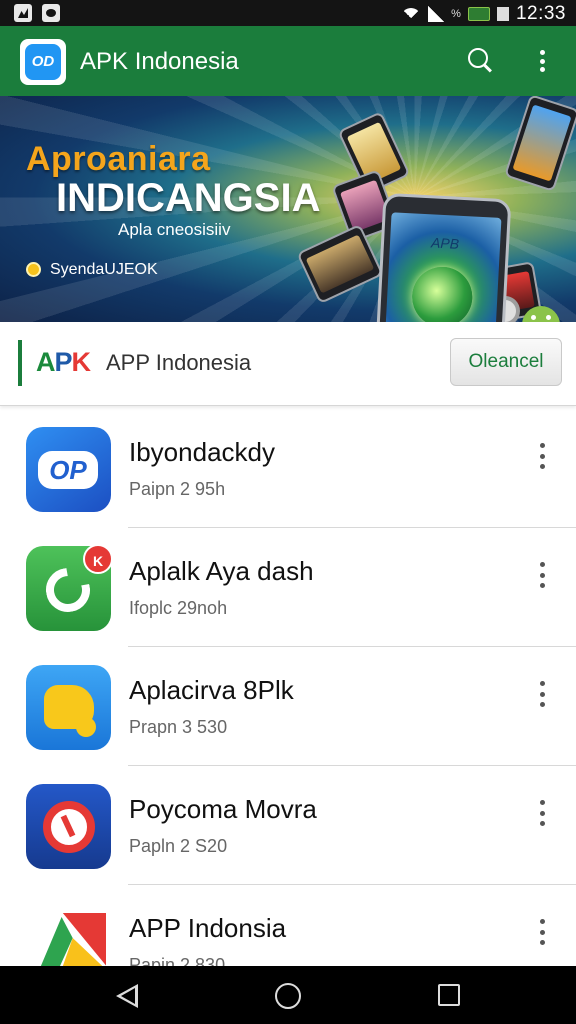  Describe the element at coordinates (288, 468) in the screenshot. I see `app-list-item: OP Ibyondackdy Paipn 2 95h` at that location.